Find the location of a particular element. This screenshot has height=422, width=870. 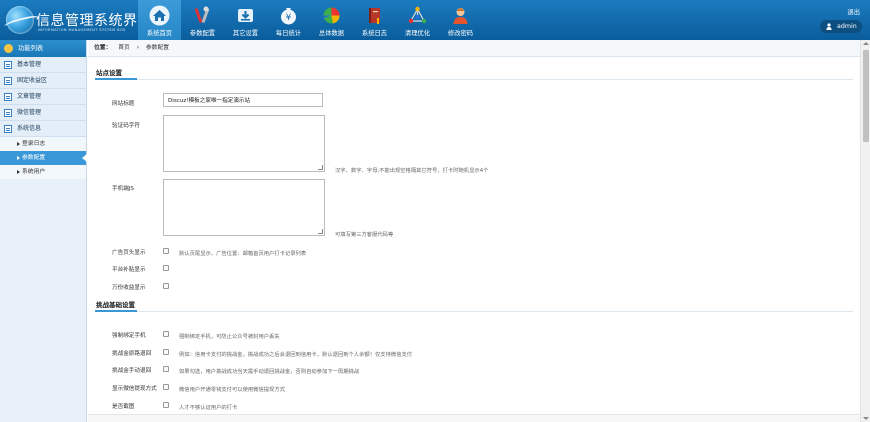

nav-item-daily-stats: ¥ 每日统计 is located at coordinates (288, 20).